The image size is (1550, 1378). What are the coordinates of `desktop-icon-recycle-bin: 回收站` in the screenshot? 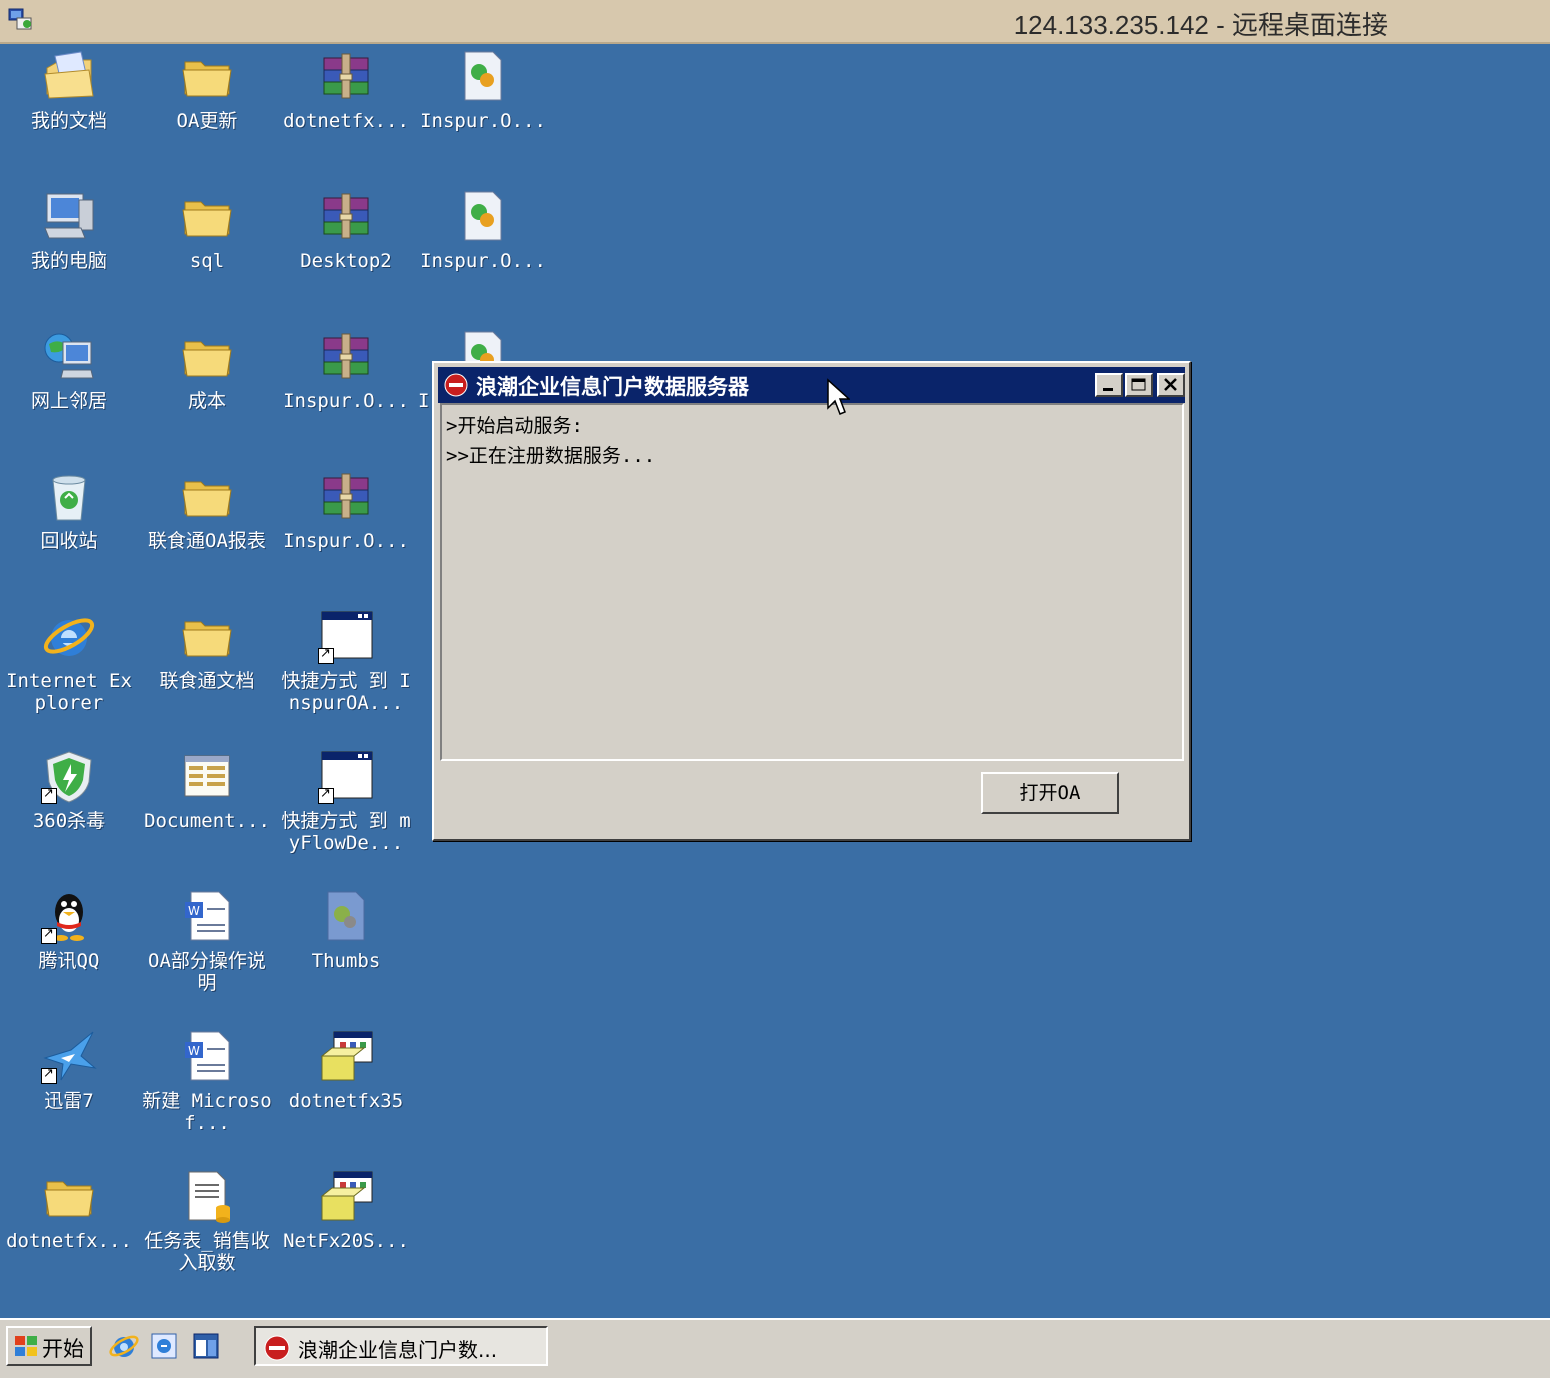 It's located at (69, 508).